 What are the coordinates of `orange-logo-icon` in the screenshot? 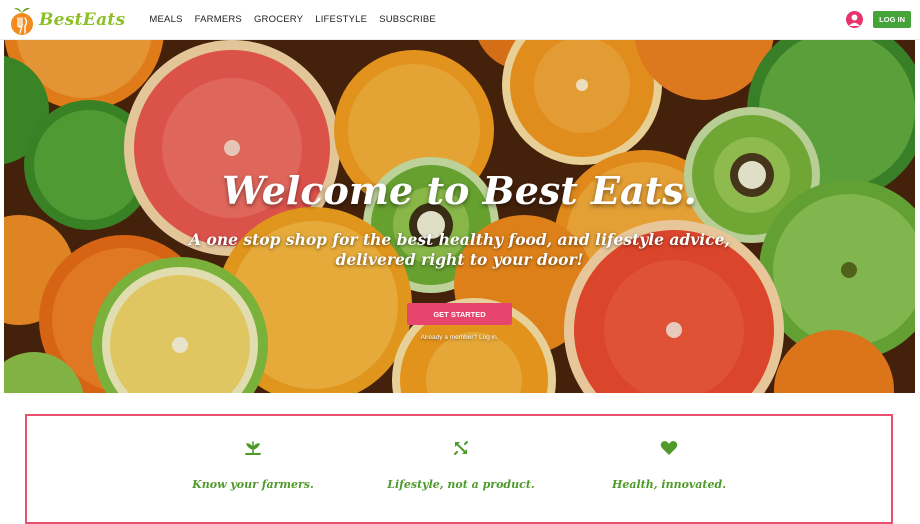 It's located at (22, 21).